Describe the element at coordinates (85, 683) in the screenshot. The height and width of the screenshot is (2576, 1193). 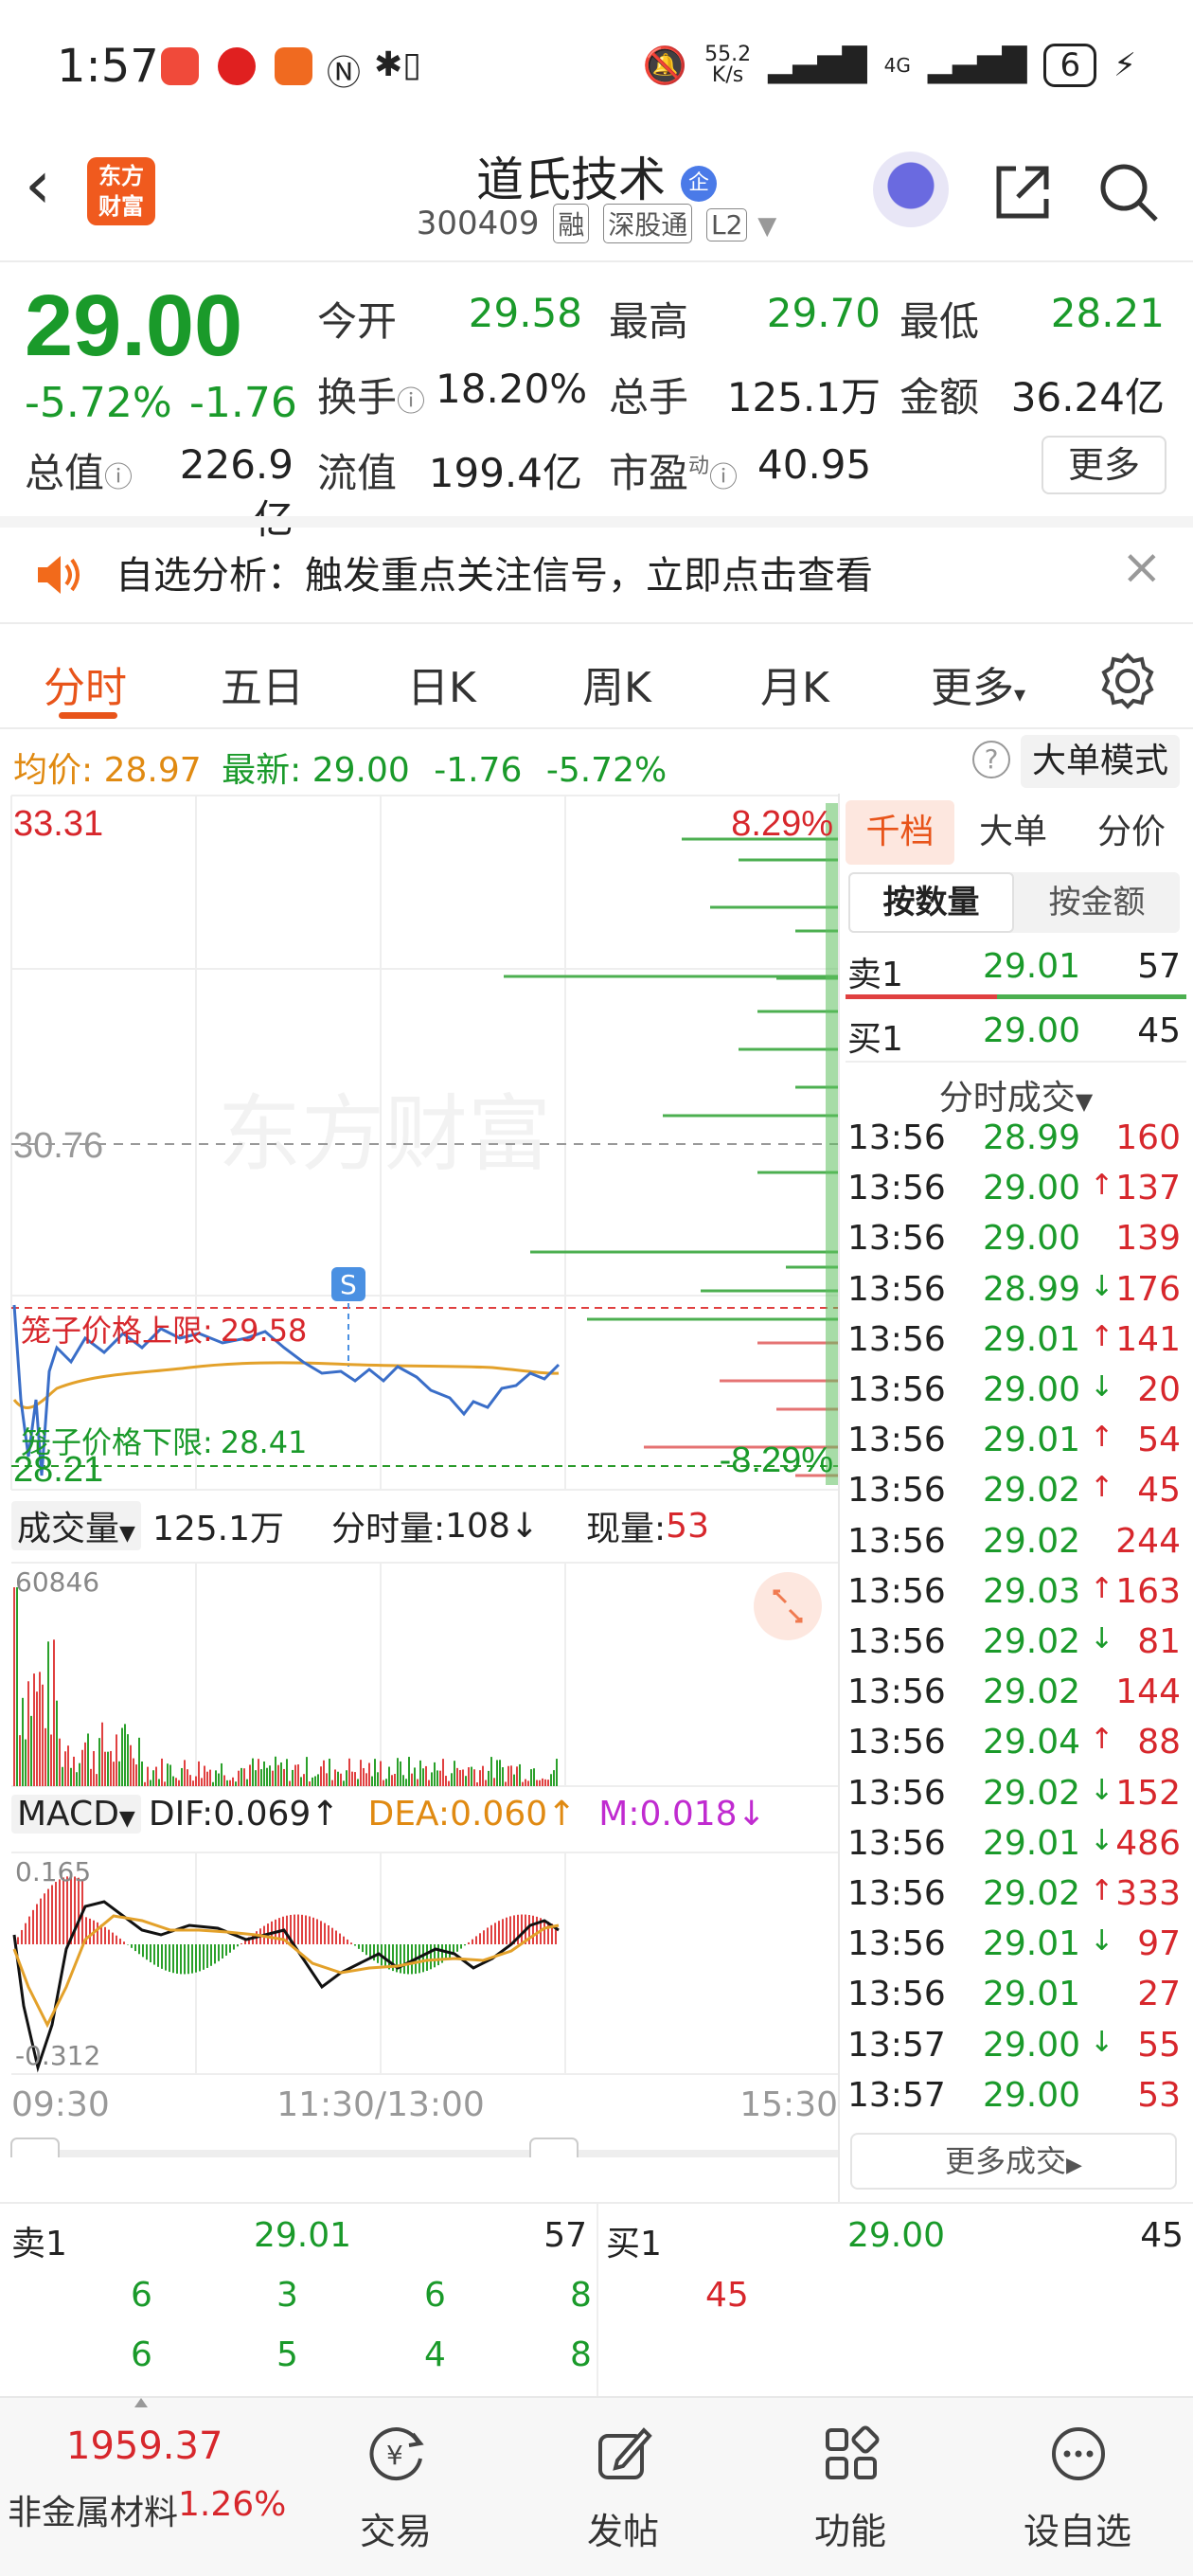
I see `tab-intraday: 分时` at that location.